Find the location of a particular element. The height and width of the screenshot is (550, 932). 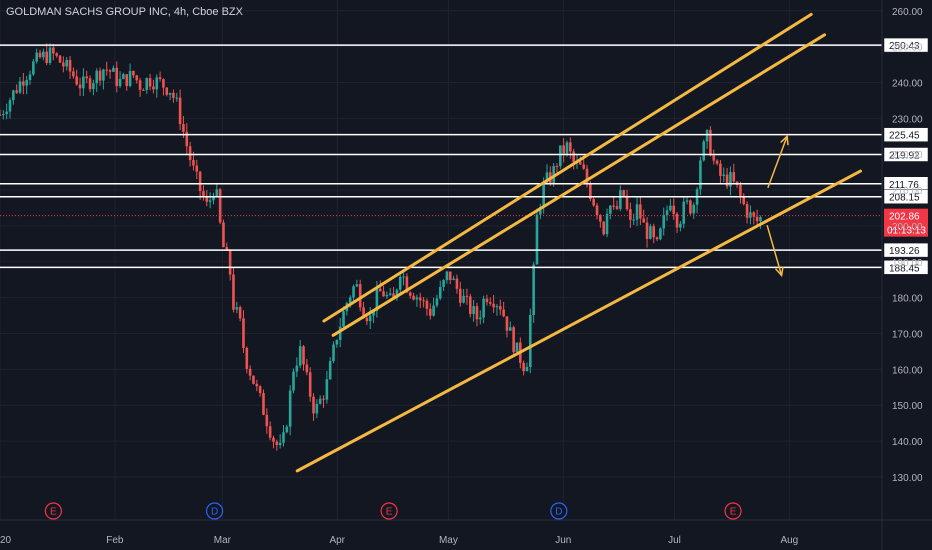

y-tick-label: 190.00 is located at coordinates (907, 263).